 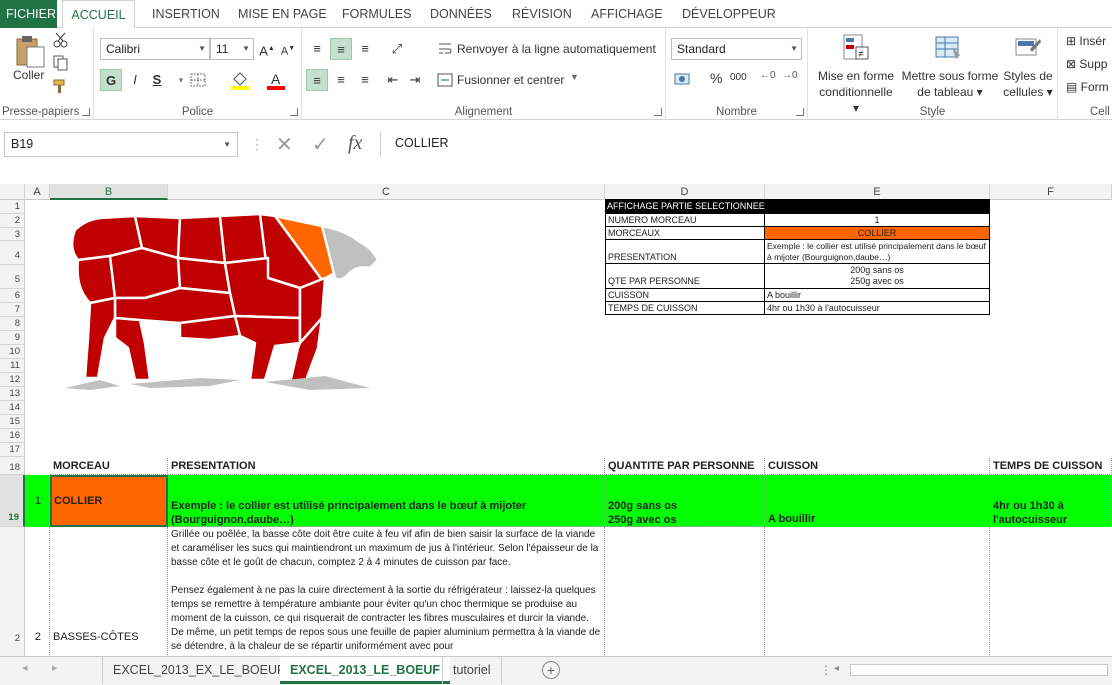 What do you see at coordinates (836, 668) in the screenshot?
I see `scroll-left-arrow-icon: ◂` at bounding box center [836, 668].